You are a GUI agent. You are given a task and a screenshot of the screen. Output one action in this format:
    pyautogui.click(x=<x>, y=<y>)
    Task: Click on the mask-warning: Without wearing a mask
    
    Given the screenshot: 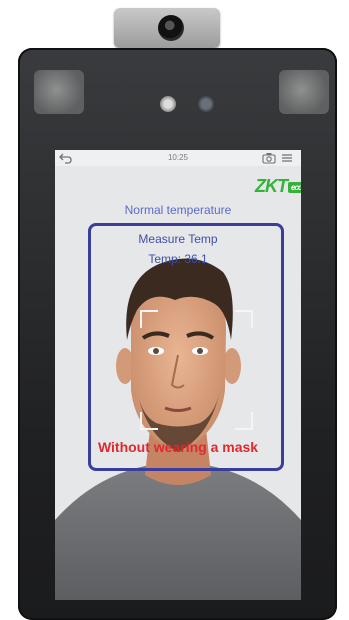 What is the action you would take?
    pyautogui.click(x=178, y=447)
    